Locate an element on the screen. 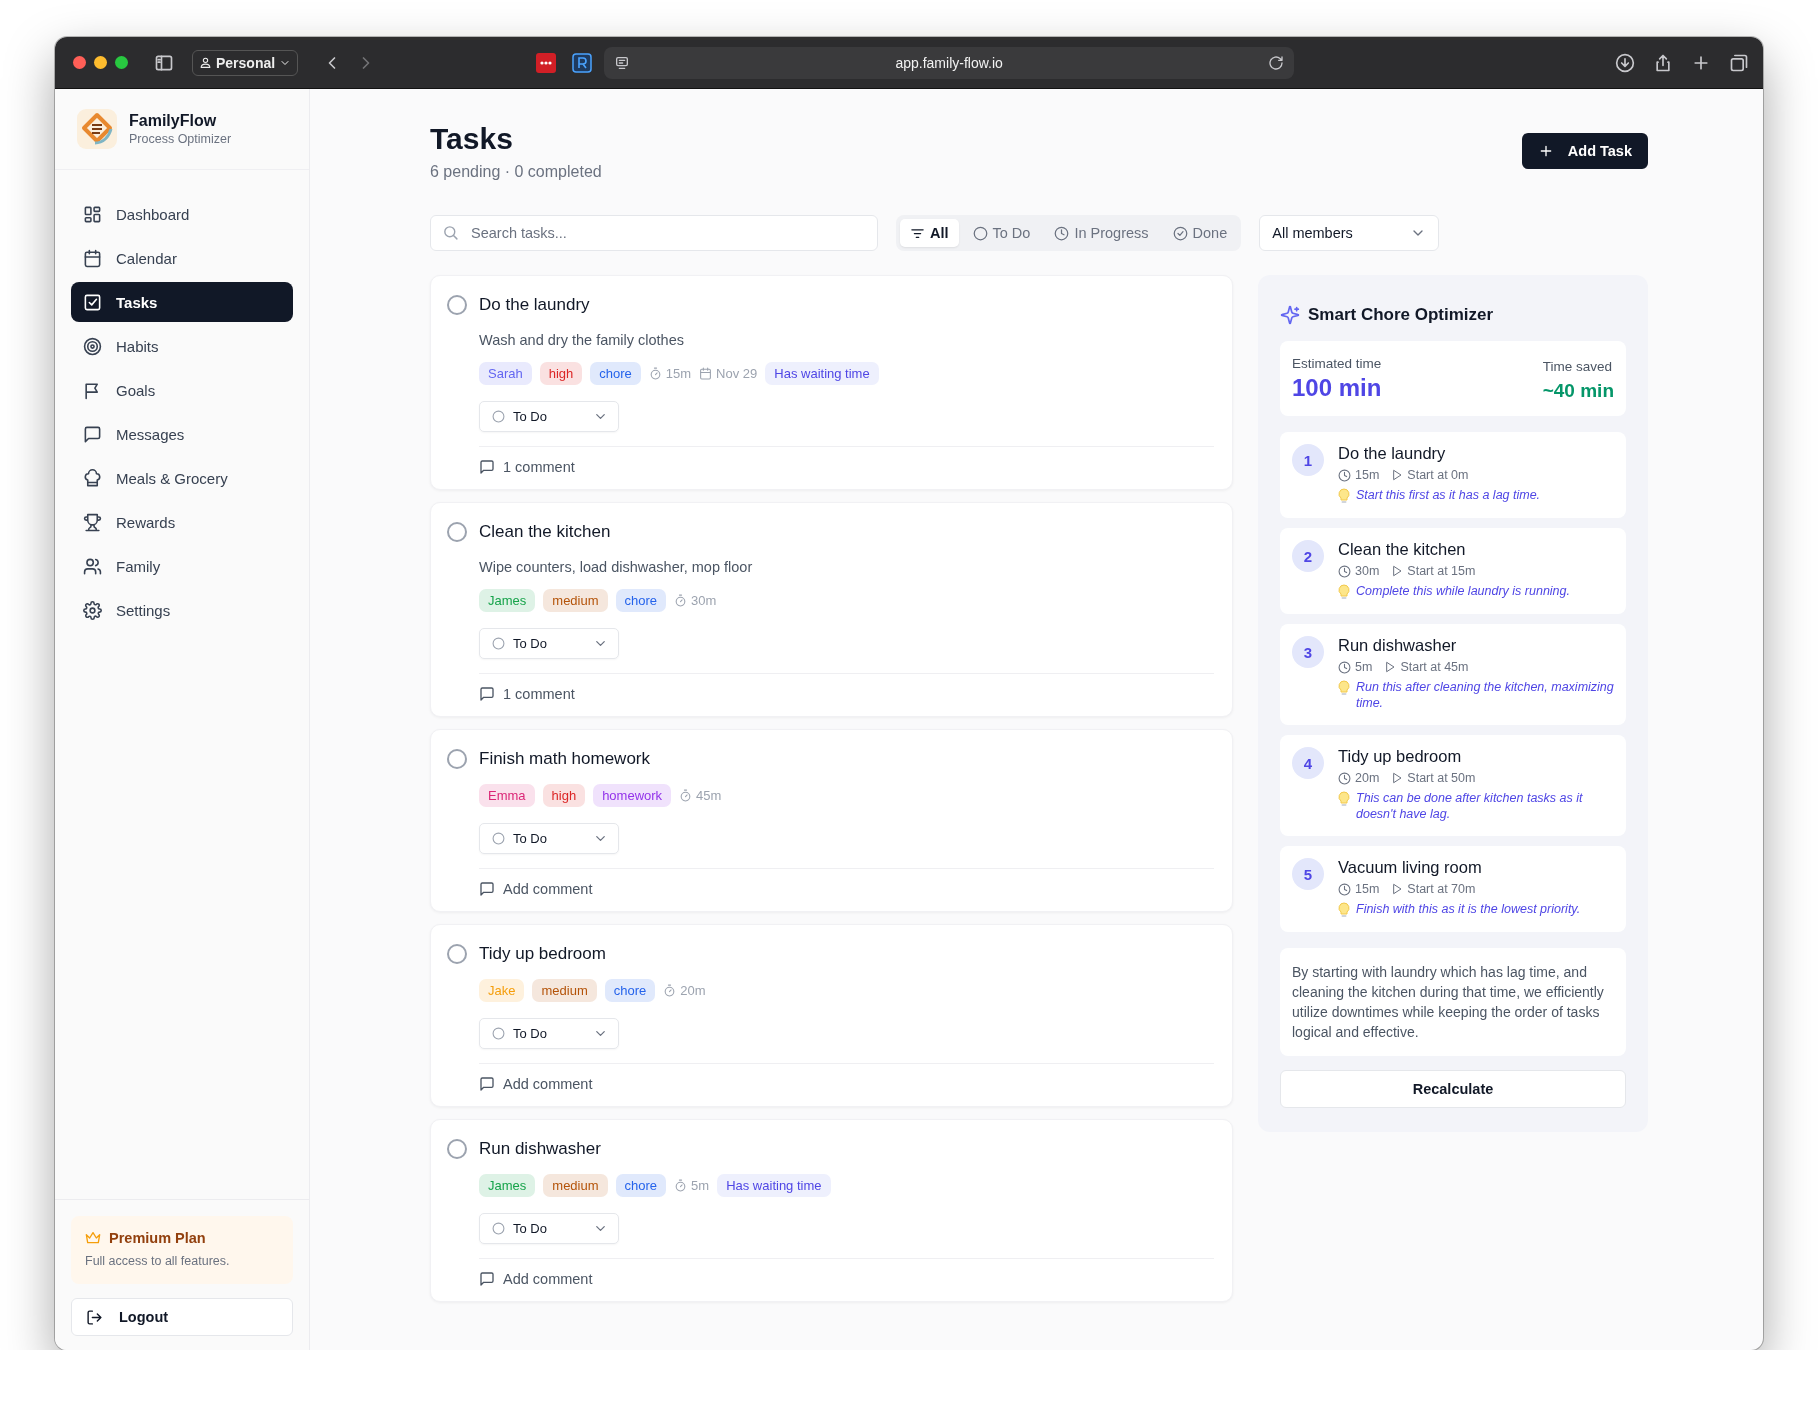 The image size is (1819, 1424). step-duration: 20m is located at coordinates (1367, 778).